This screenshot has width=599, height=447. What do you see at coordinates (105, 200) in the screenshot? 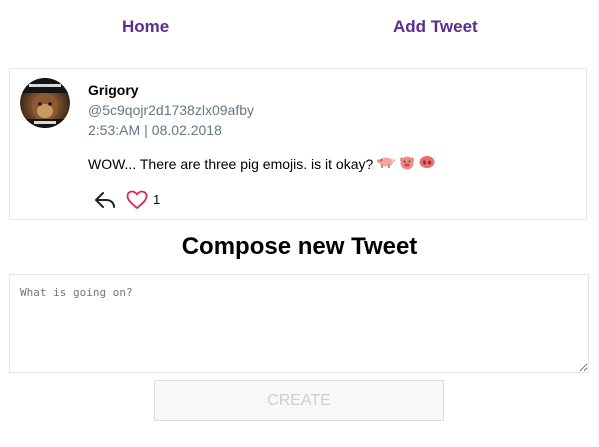
I see `reply-icon` at bounding box center [105, 200].